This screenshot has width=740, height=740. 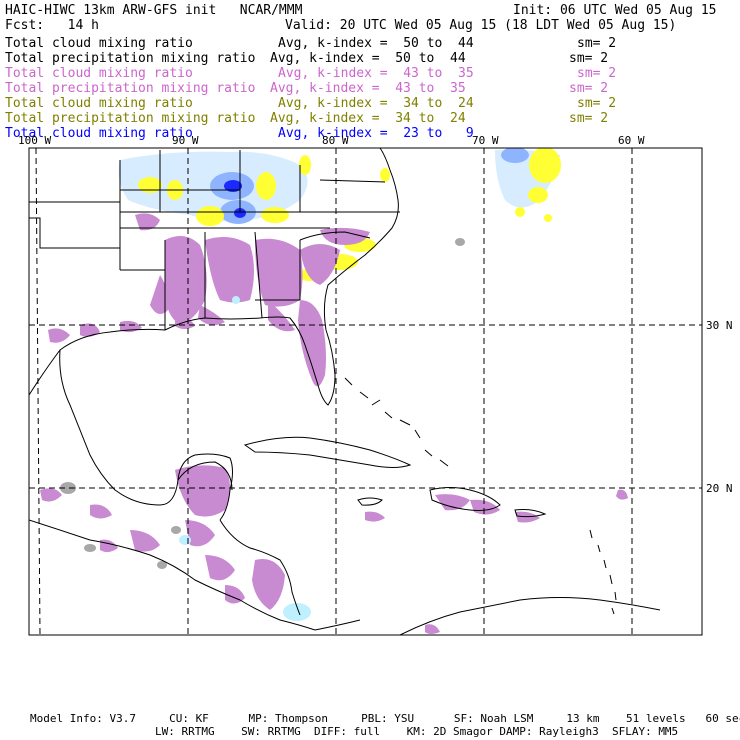 What do you see at coordinates (631, 140) in the screenshot?
I see `lon-label-60w: 60 W` at bounding box center [631, 140].